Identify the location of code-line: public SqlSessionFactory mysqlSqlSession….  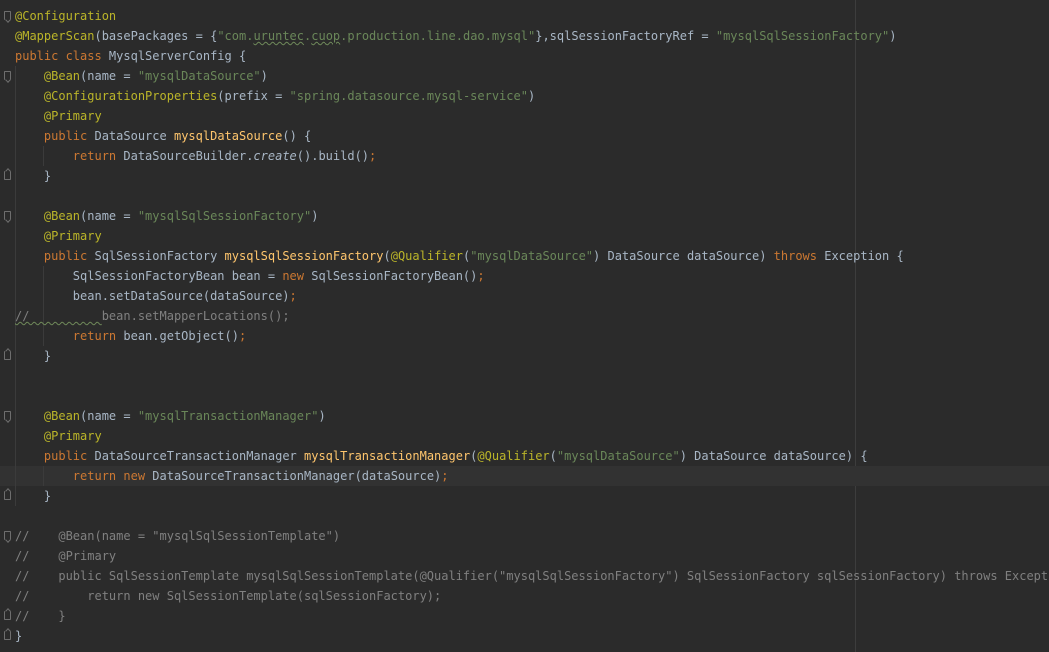
(524, 256).